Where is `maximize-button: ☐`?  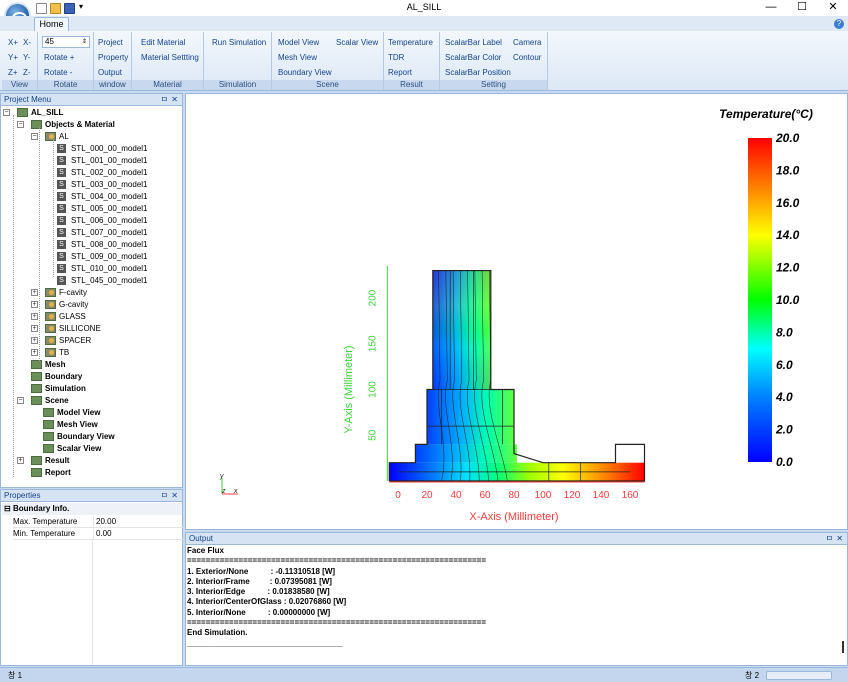
maximize-button: ☐ is located at coordinates (802, 8).